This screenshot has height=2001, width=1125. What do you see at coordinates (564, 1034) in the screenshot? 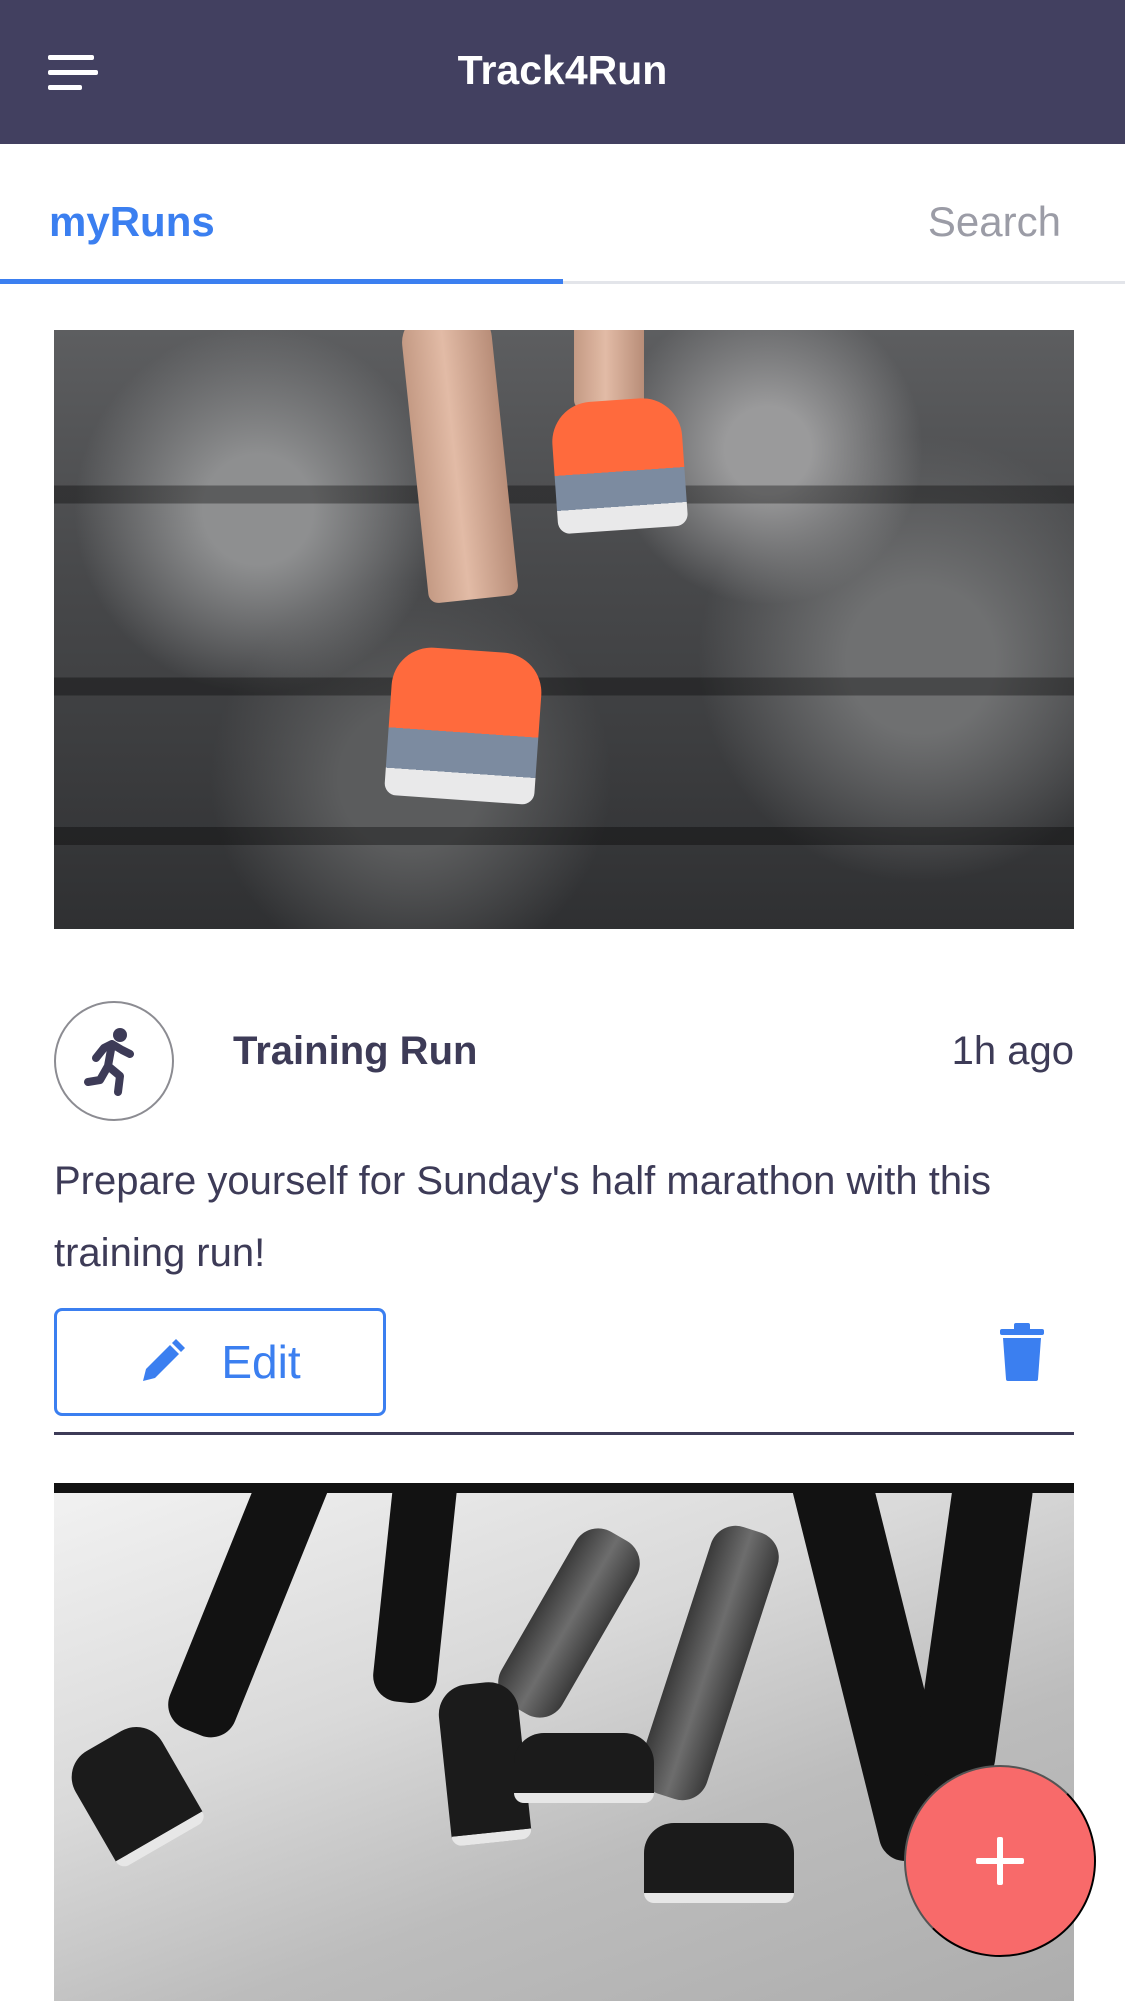
I see `run-meta: Training Run 1h ago` at bounding box center [564, 1034].